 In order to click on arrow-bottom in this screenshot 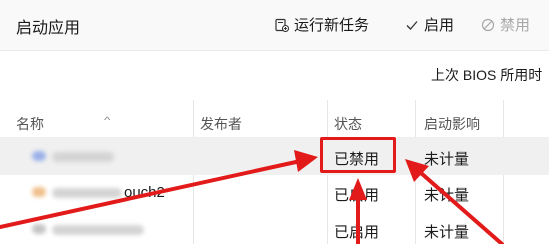, I will do `click(358, 211)`.